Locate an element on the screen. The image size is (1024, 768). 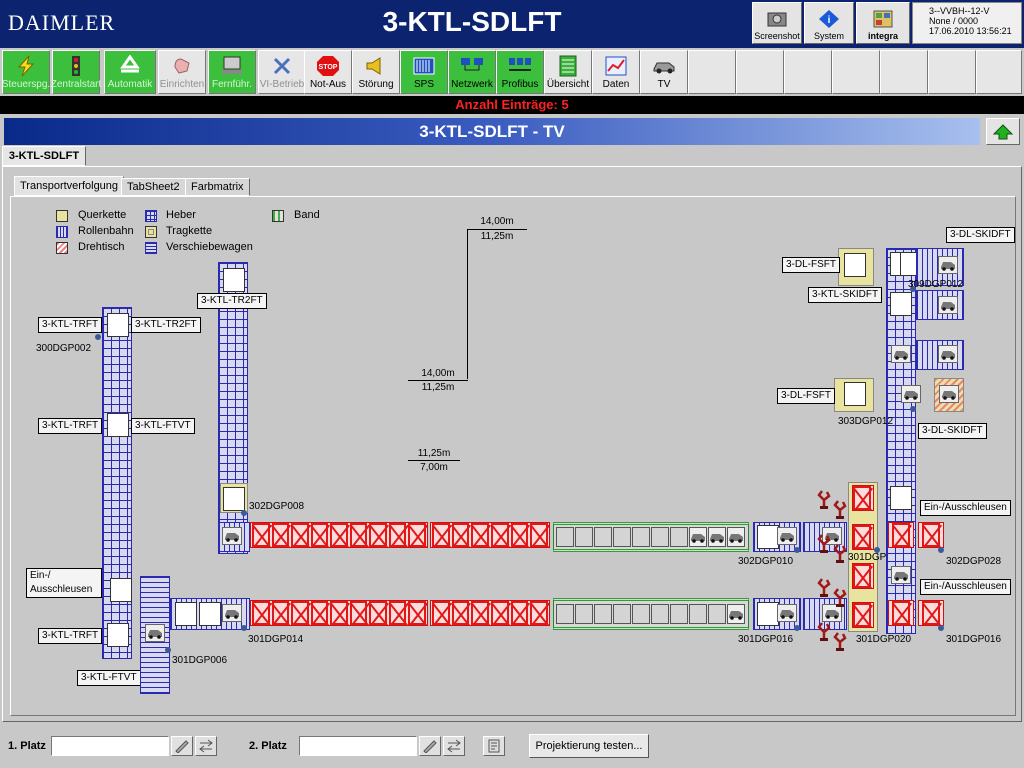
profibus-button: Profibus is located at coordinates (520, 72).